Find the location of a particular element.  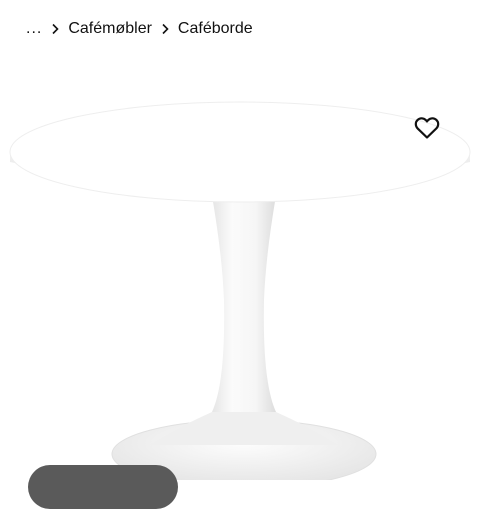

breadcrumb: ... Cafémøbler Caféborde is located at coordinates (139, 29).